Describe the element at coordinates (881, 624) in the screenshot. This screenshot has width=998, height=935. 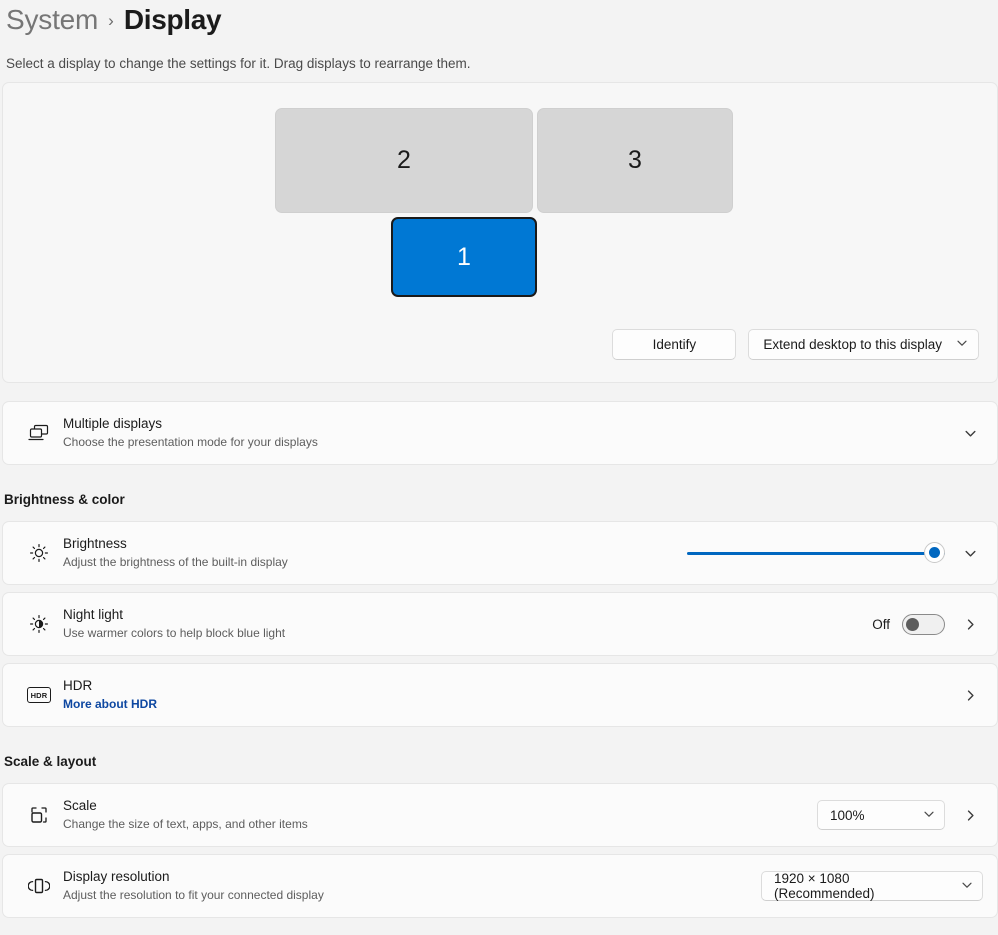
I see `night-light-state-label: Off` at that location.